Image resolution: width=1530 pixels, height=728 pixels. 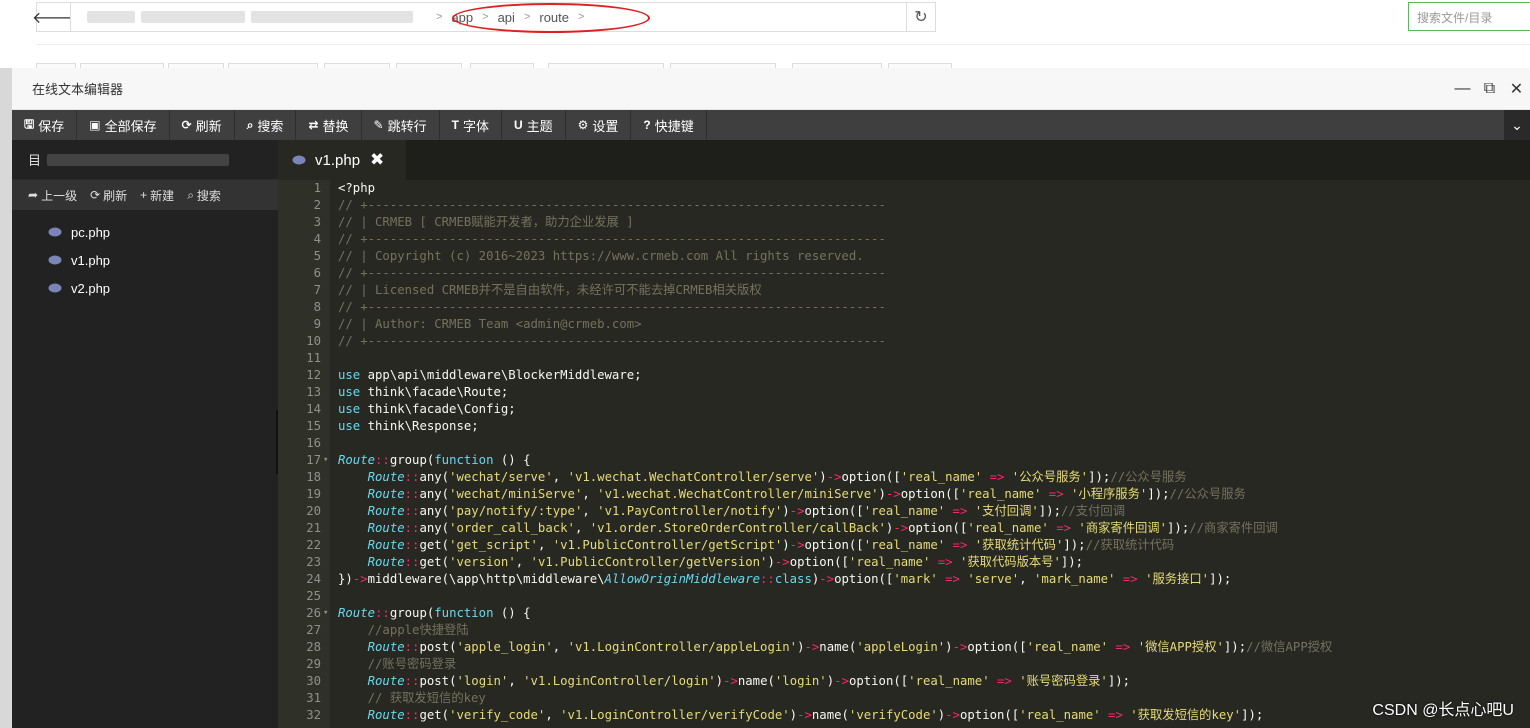 What do you see at coordinates (471, 125) in the screenshot?
I see `toolbar-button-font: T 字体` at bounding box center [471, 125].